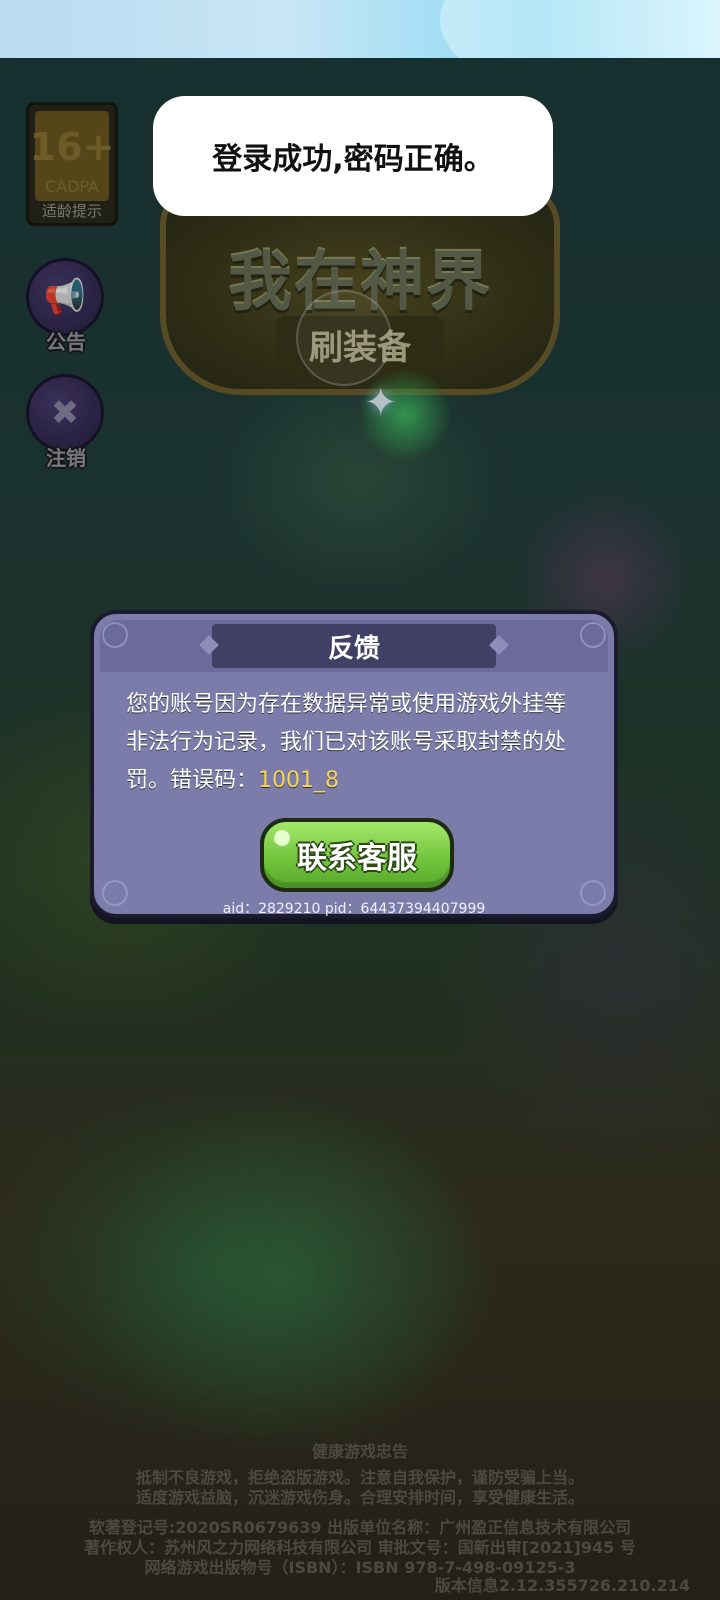 The height and width of the screenshot is (1600, 720). I want to click on copyright-line: 软著登记号:2020SR0679639 出版单位名称：广州盈正信息技术有限公司, so click(360, 1527).